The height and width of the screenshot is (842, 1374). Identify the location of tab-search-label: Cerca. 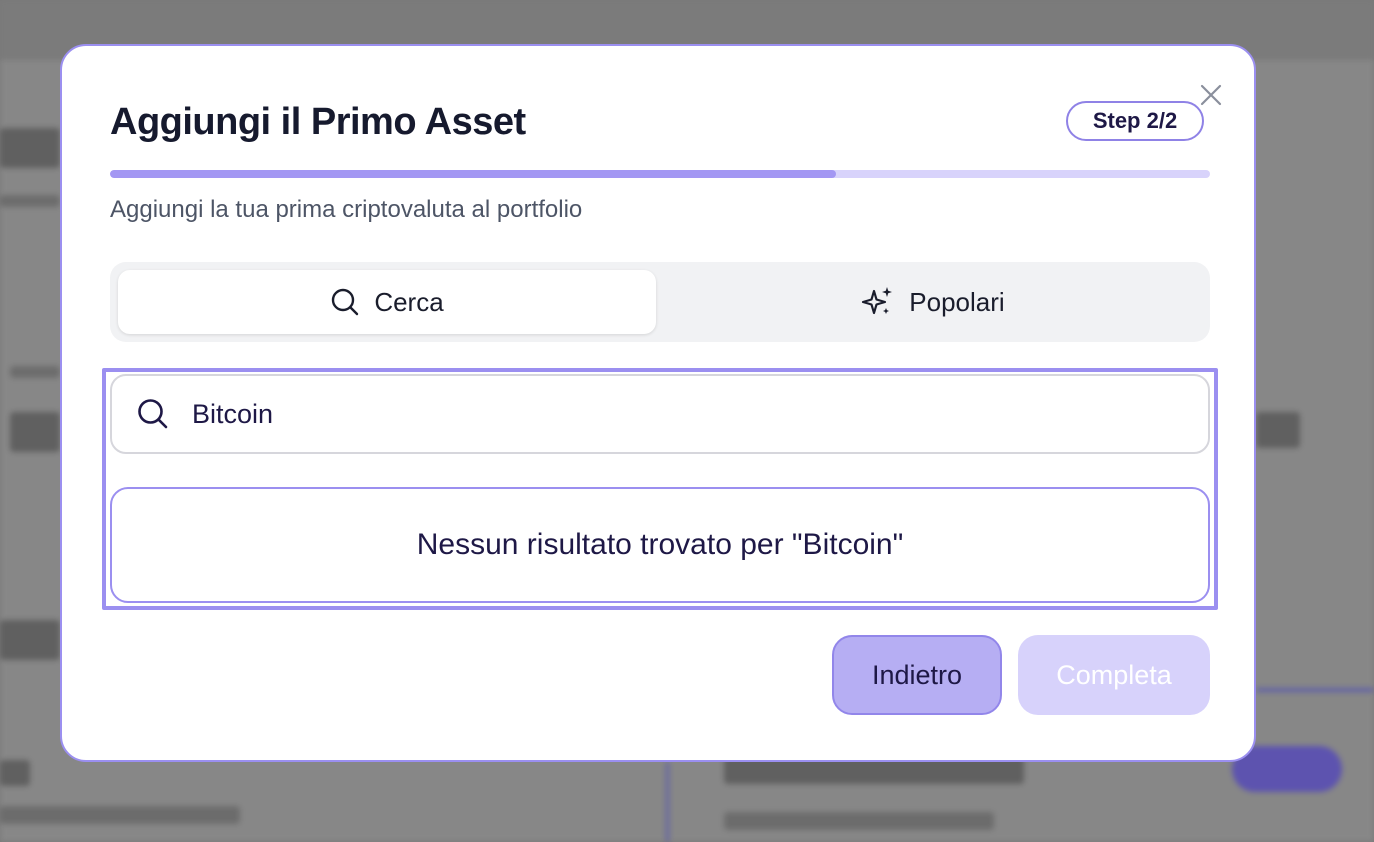
(409, 301).